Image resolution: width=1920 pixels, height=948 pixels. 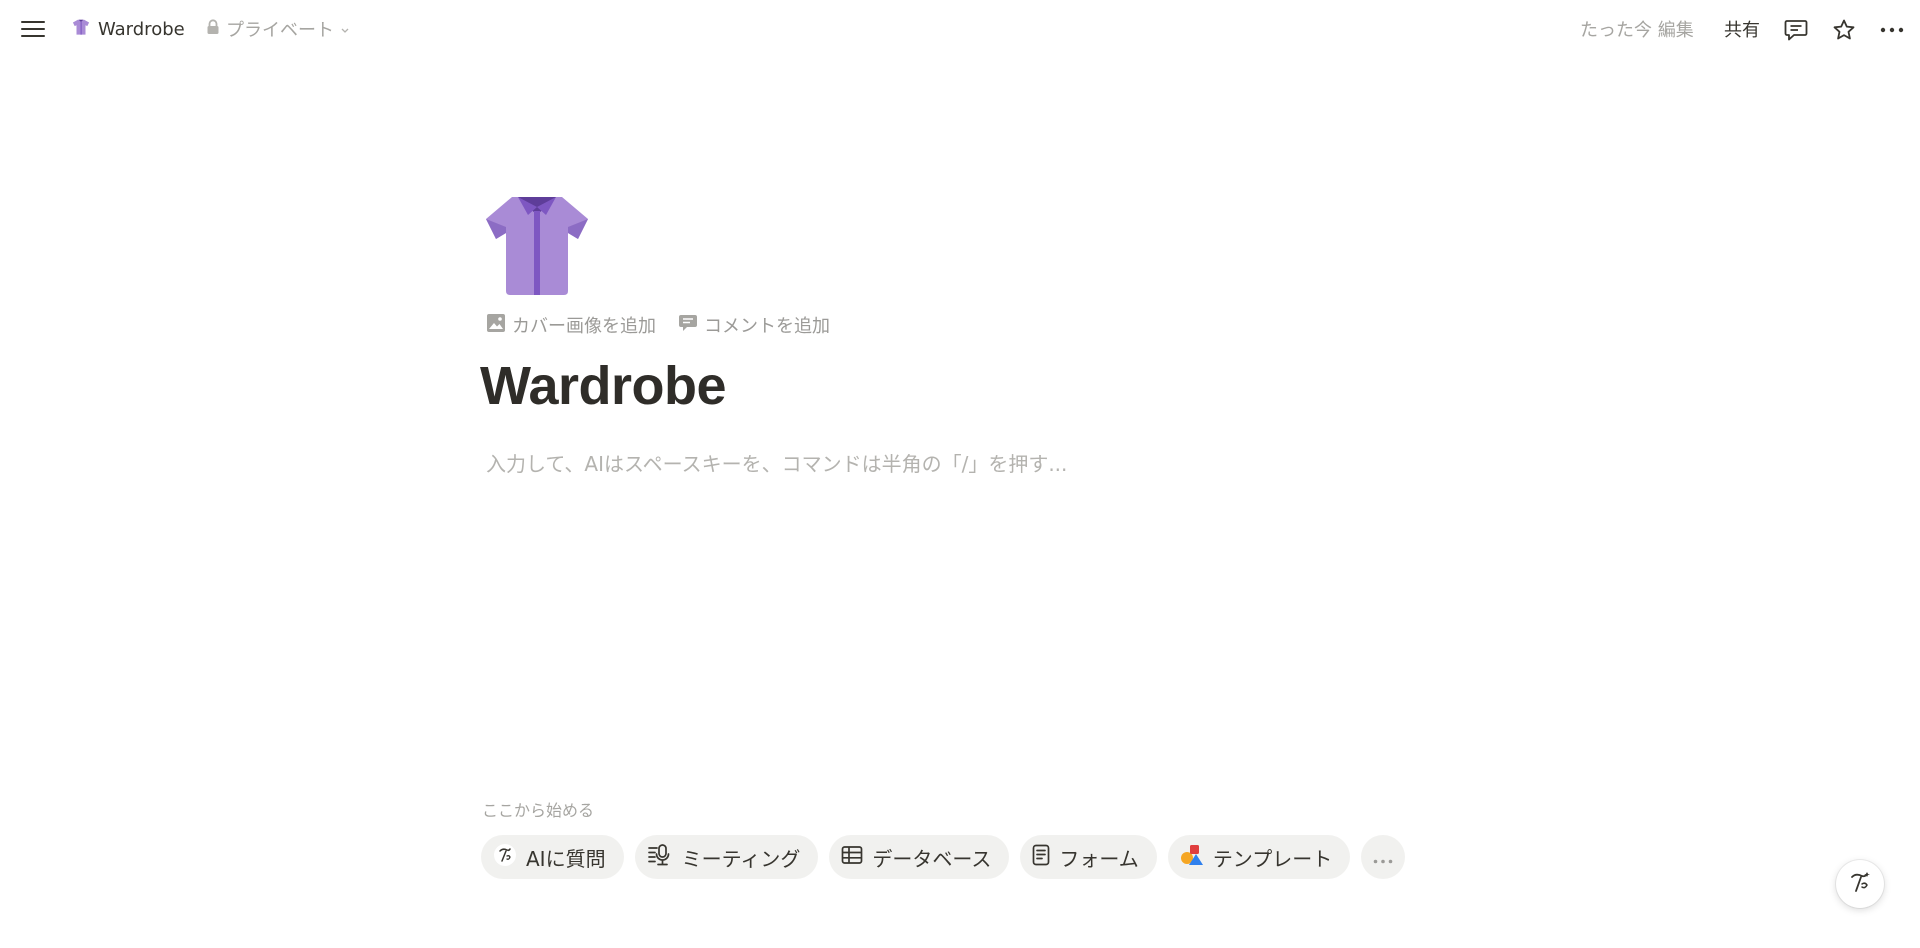 I want to click on privacy-label: プライベート, so click(x=280, y=30).